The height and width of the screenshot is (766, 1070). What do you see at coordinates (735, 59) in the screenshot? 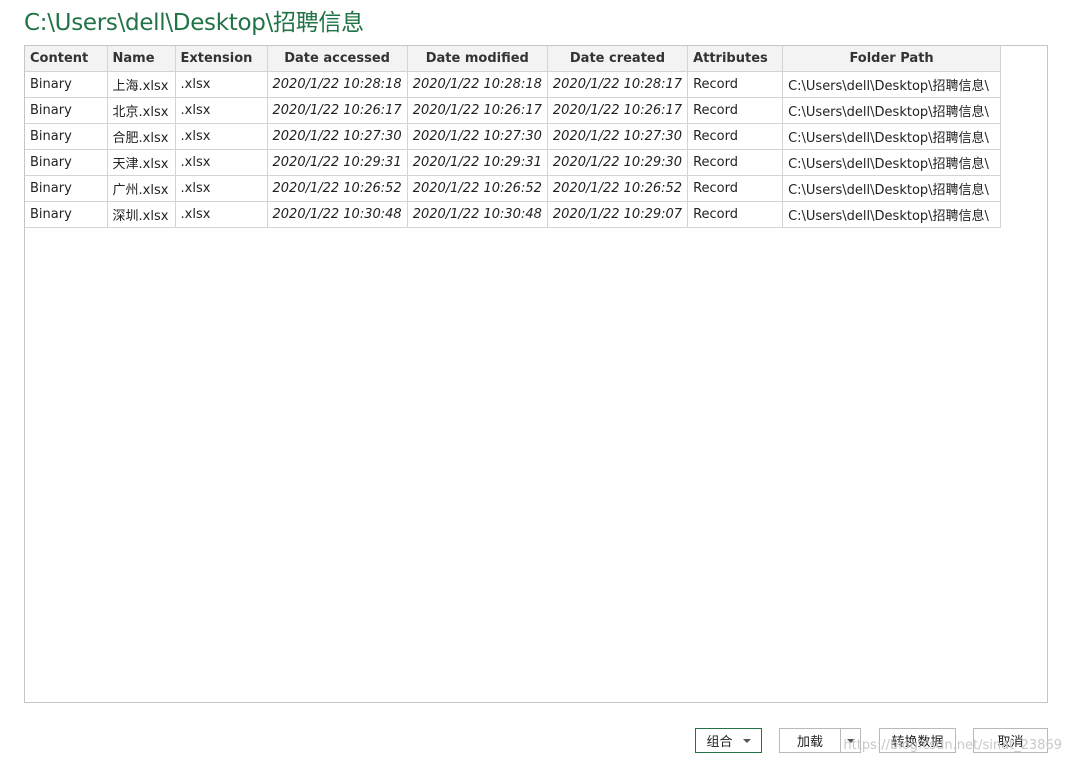
I see `column-header-attributes: Attributes` at bounding box center [735, 59].